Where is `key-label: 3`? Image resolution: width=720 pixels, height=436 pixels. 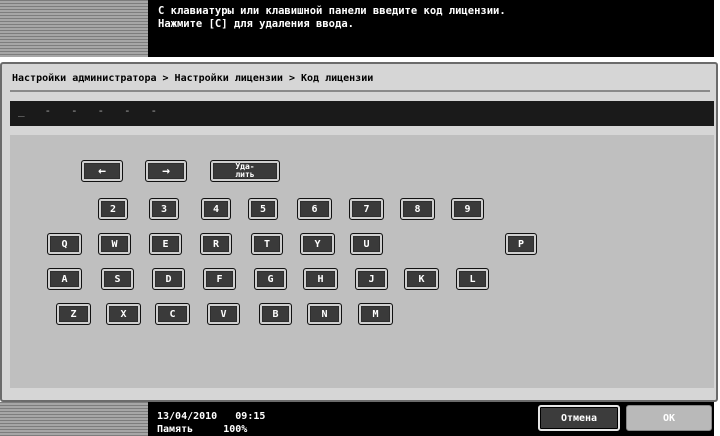 key-label: 3 is located at coordinates (164, 209).